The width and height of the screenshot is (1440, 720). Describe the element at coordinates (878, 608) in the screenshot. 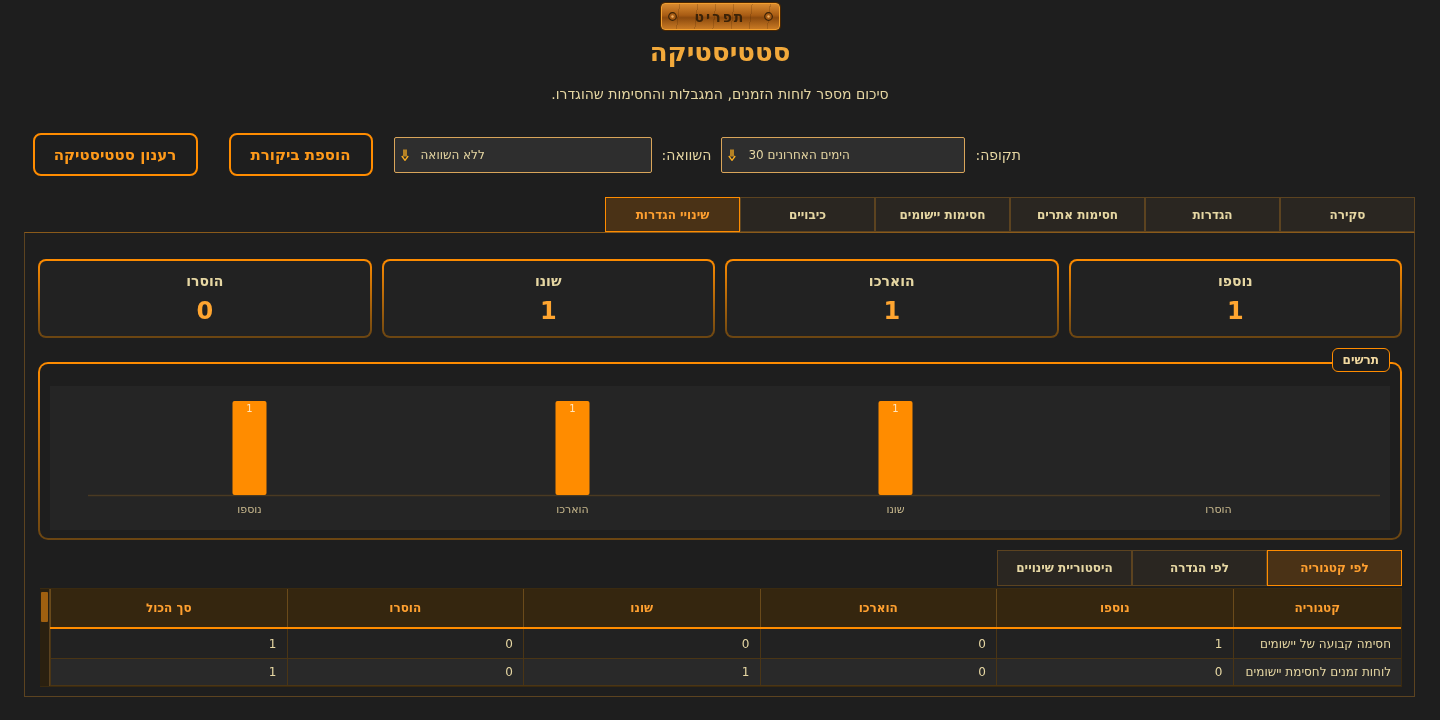

I see `column-header: הוארכו` at that location.